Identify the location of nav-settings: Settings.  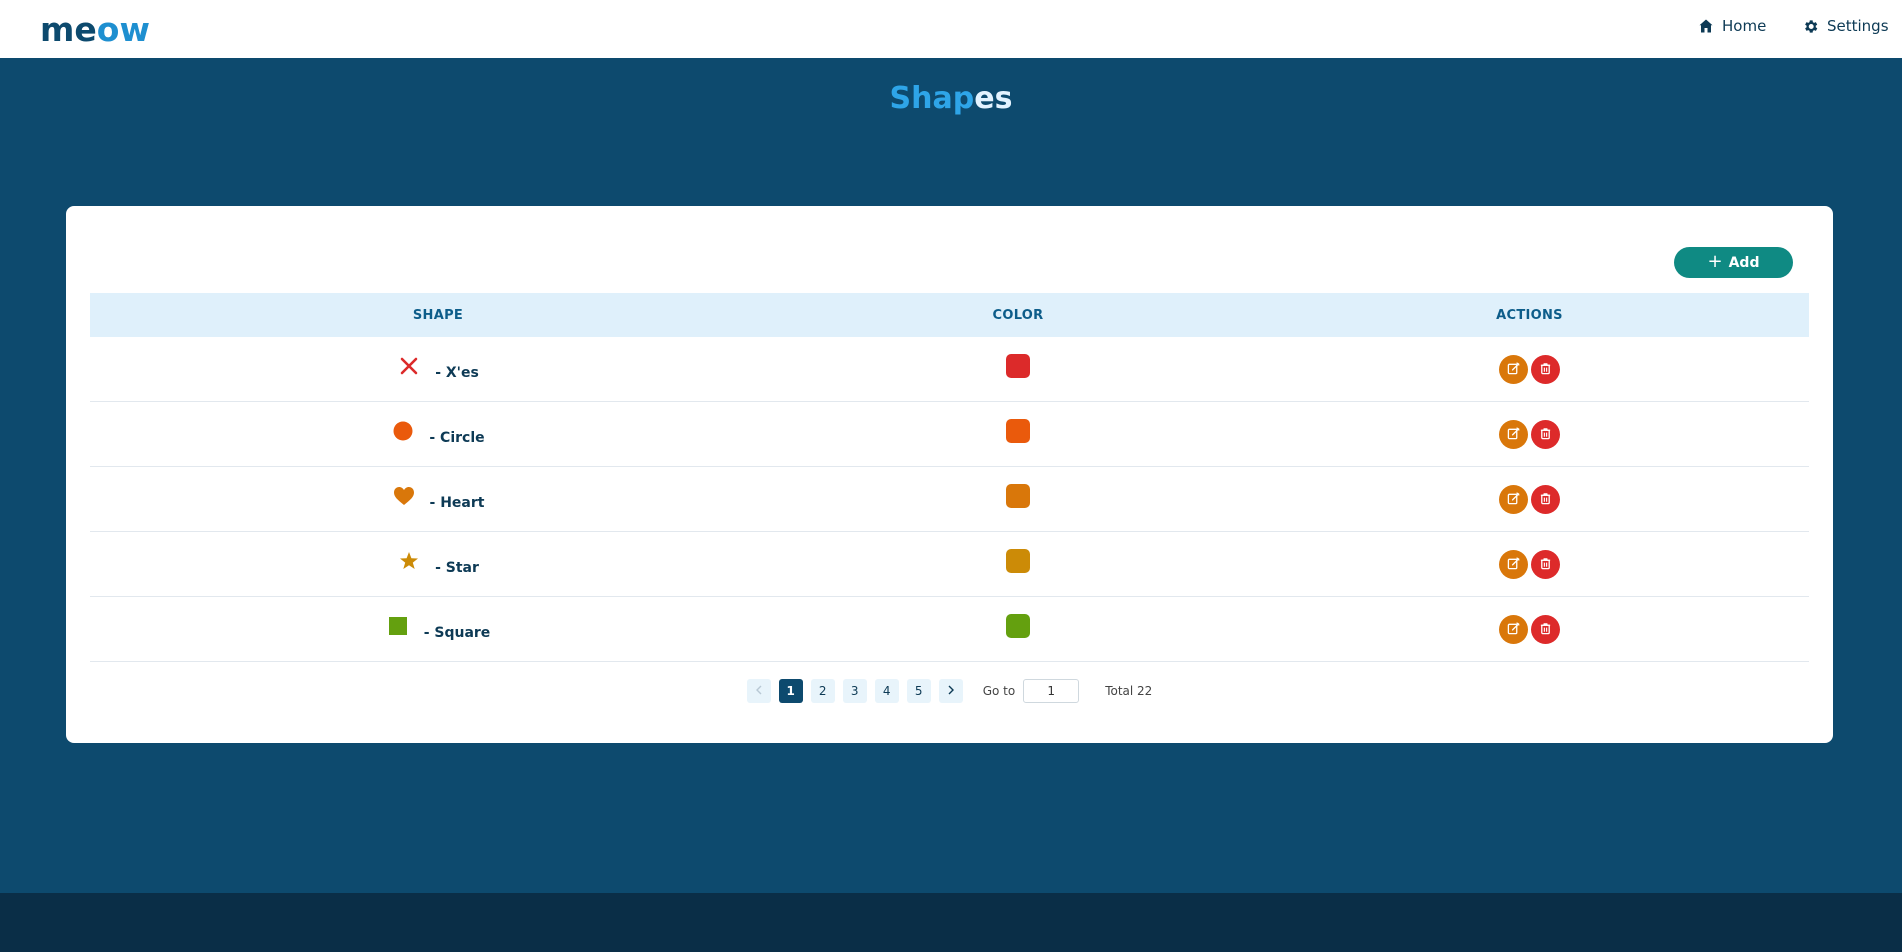
(1845, 26).